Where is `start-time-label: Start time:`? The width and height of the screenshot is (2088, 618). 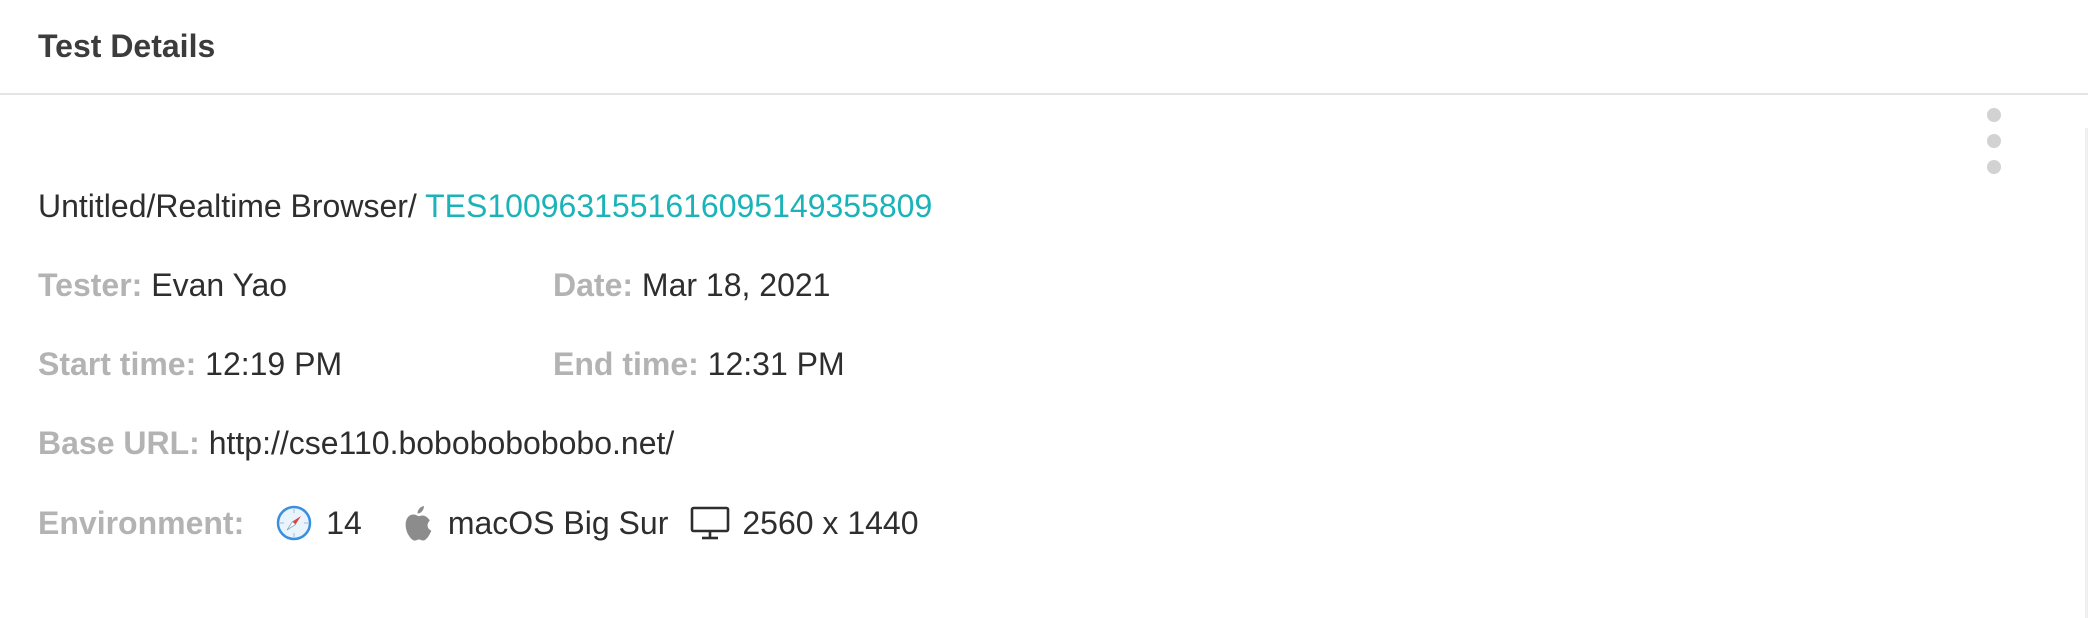
start-time-label: Start time: is located at coordinates (117, 364).